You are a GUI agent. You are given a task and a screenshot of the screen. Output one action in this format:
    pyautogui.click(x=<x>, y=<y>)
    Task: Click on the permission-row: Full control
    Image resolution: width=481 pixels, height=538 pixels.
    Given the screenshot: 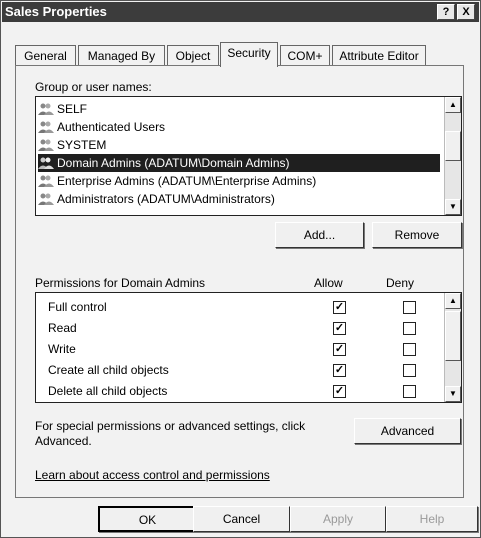 What is the action you would take?
    pyautogui.click(x=77, y=307)
    